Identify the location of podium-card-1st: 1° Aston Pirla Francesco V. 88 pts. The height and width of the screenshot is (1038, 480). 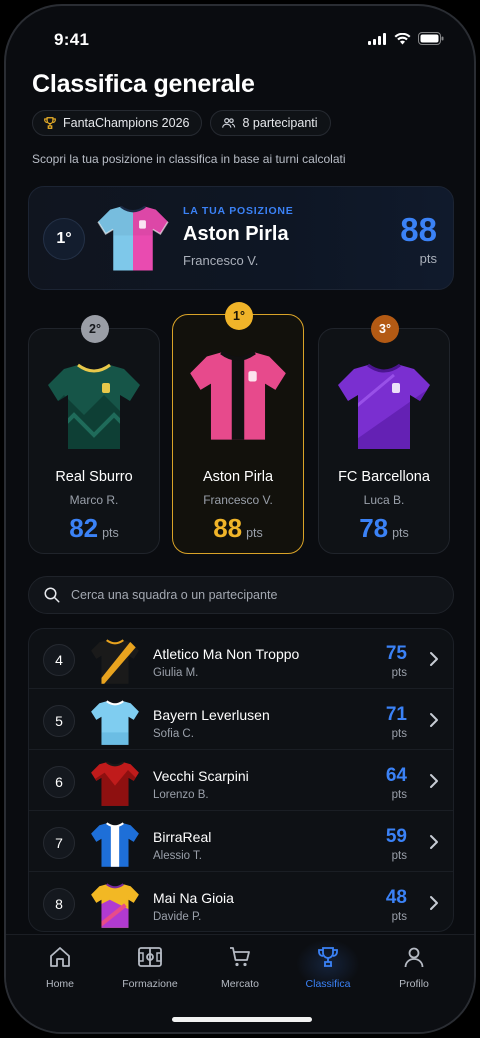
(238, 428).